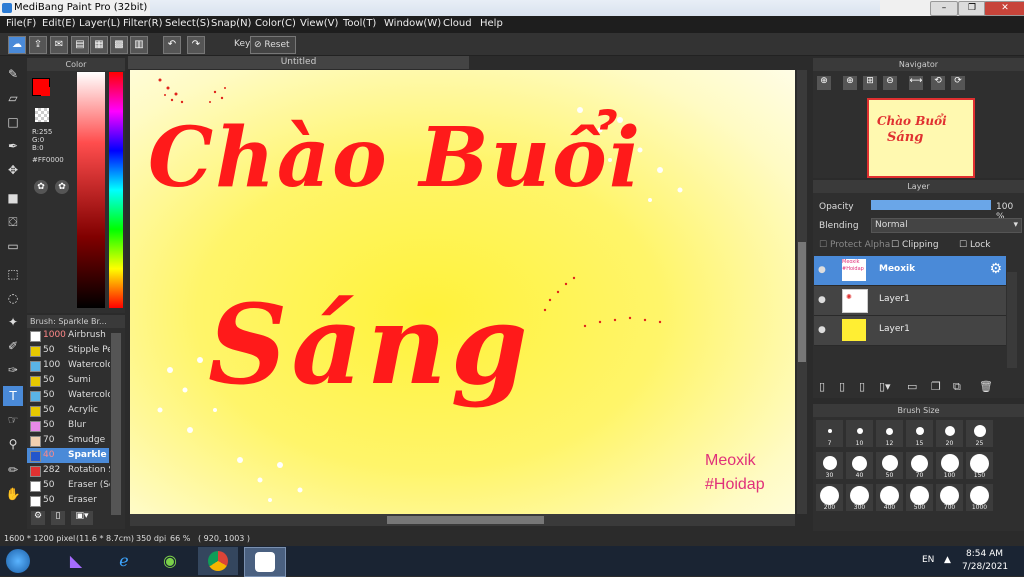 This screenshot has width=1024, height=577. What do you see at coordinates (457, 23) in the screenshot?
I see `menu-cloud: Cloud` at bounding box center [457, 23].